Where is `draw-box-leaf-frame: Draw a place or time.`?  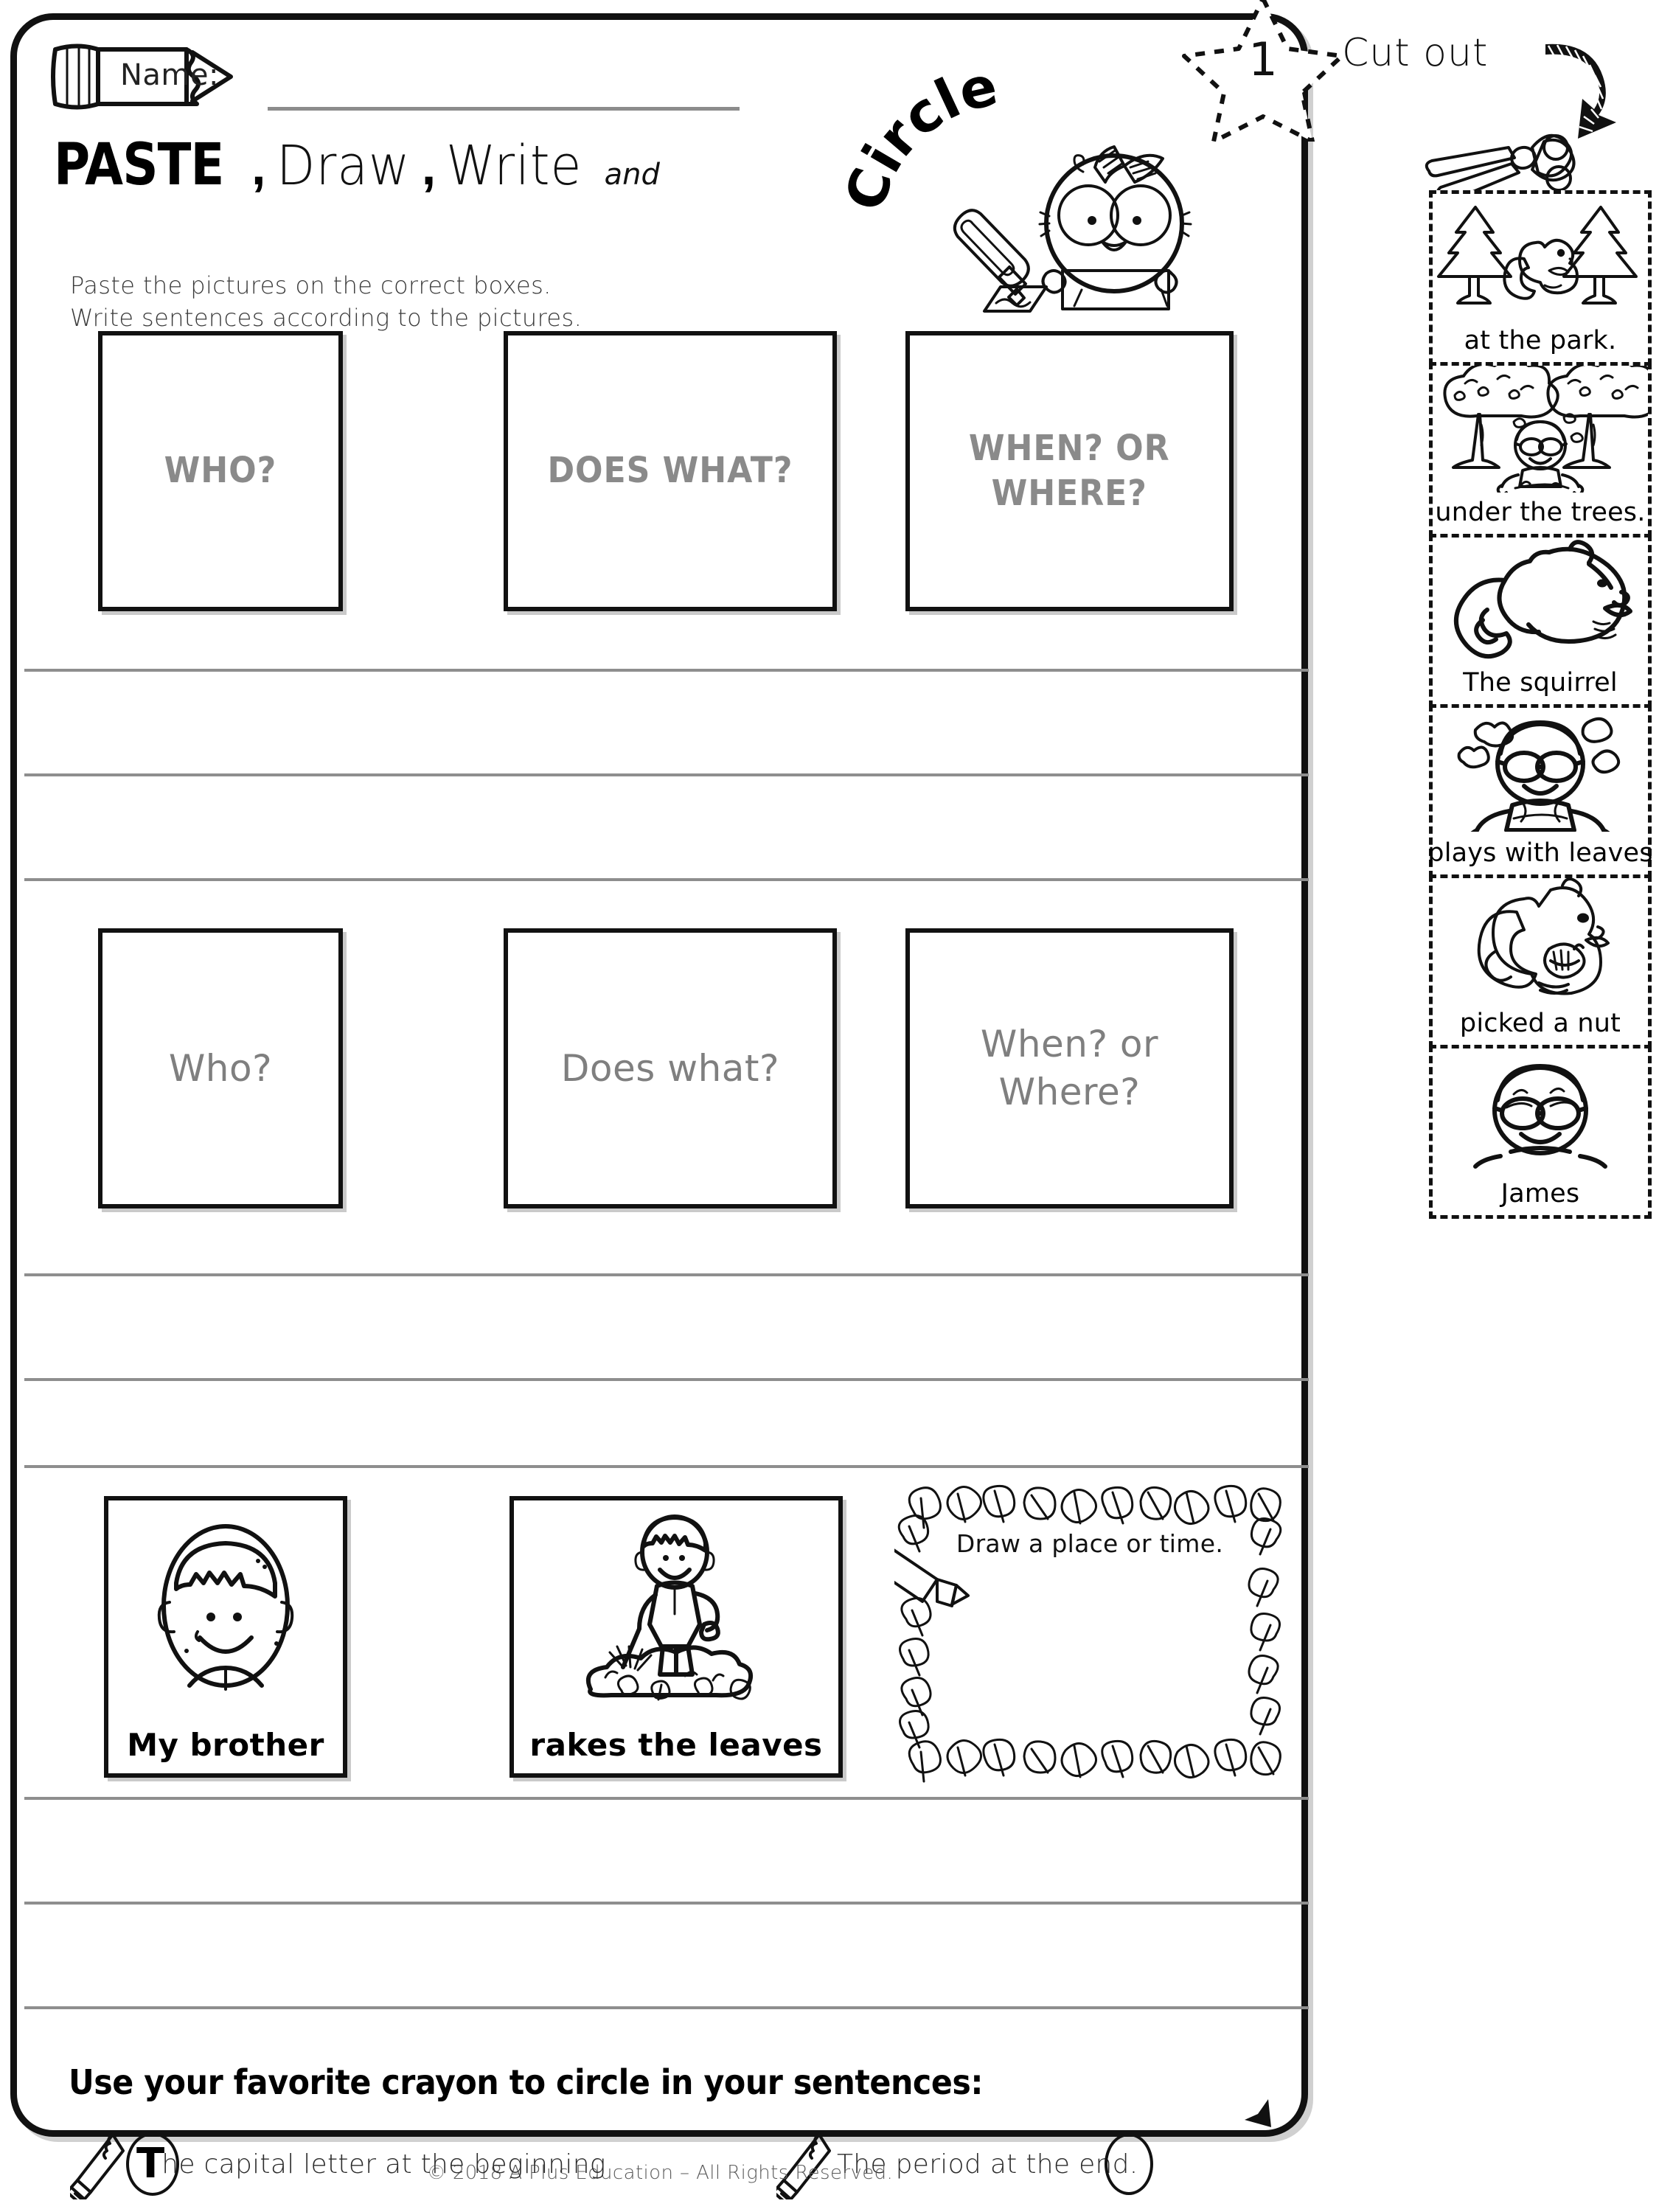
draw-box-leaf-frame: Draw a place or time. is located at coordinates (1089, 1638).